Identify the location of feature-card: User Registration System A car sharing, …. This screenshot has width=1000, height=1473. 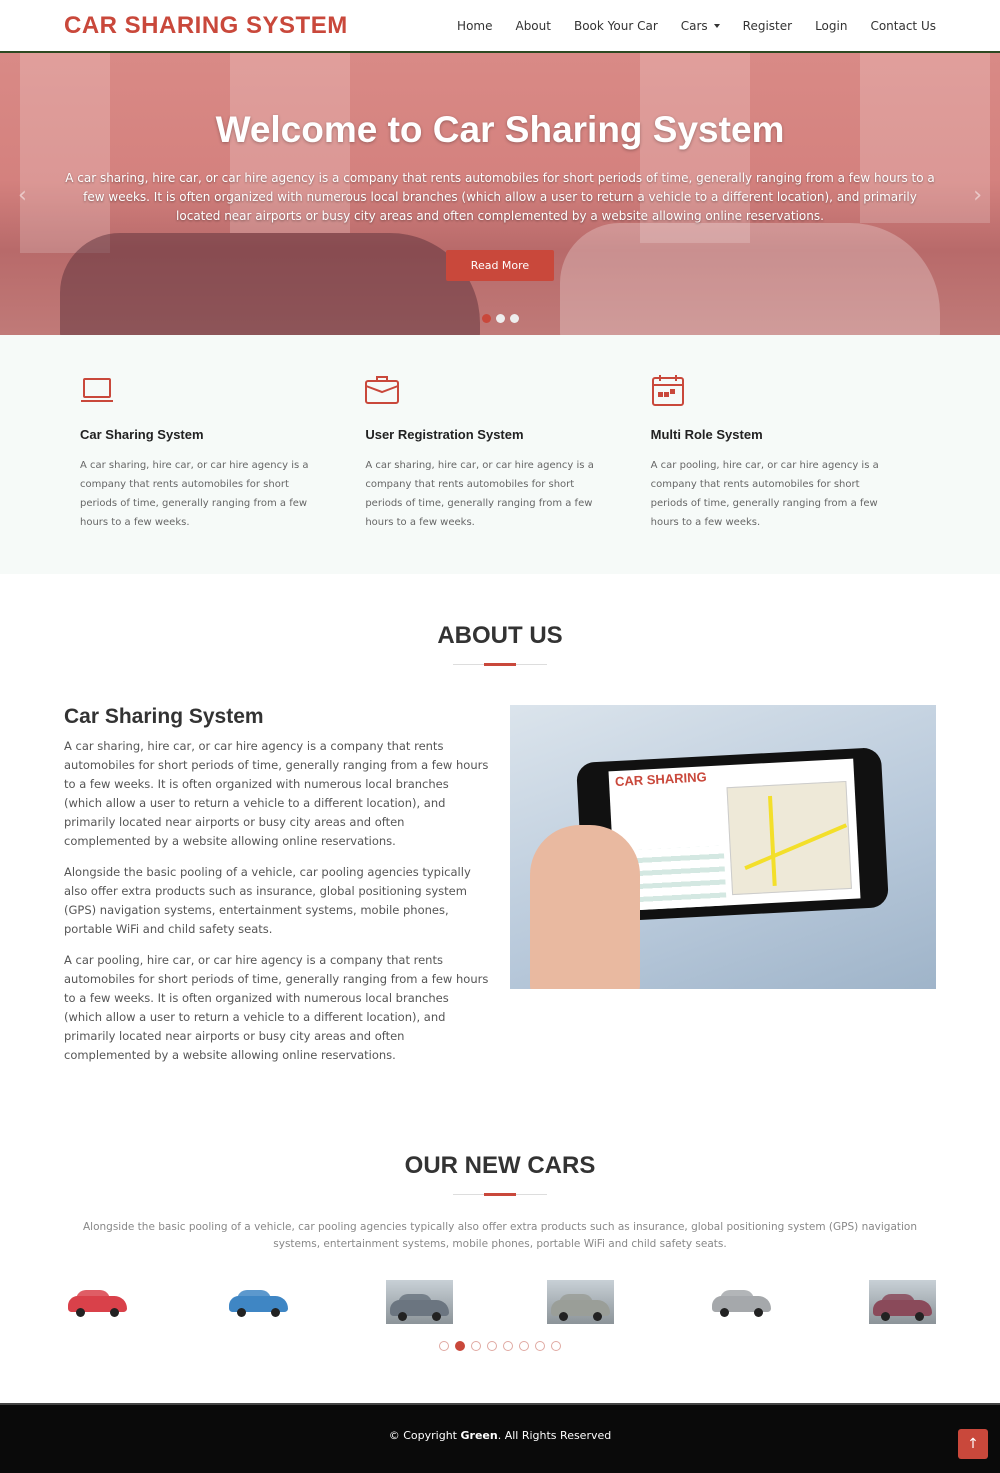
(507, 473).